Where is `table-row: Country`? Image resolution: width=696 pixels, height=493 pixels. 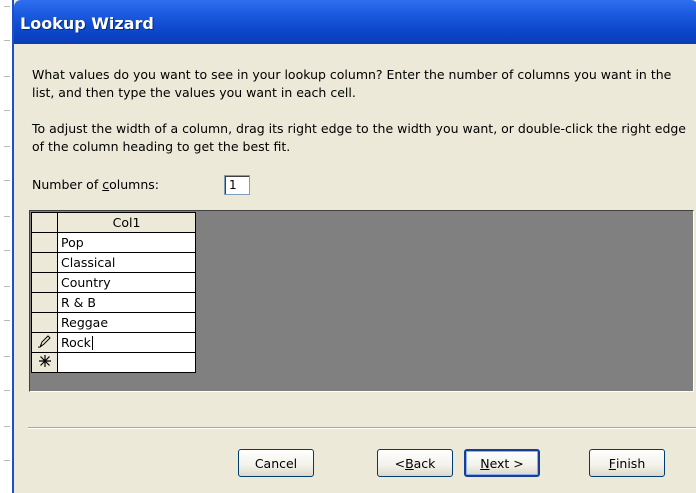 table-row: Country is located at coordinates (113, 282).